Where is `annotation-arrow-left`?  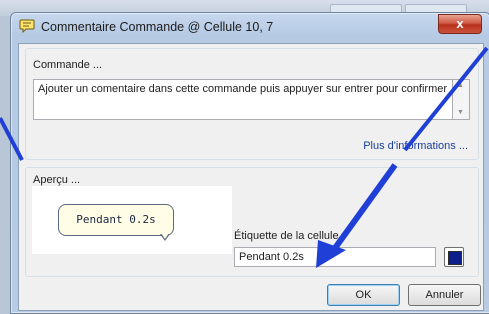 annotation-arrow-left is located at coordinates (12, 139).